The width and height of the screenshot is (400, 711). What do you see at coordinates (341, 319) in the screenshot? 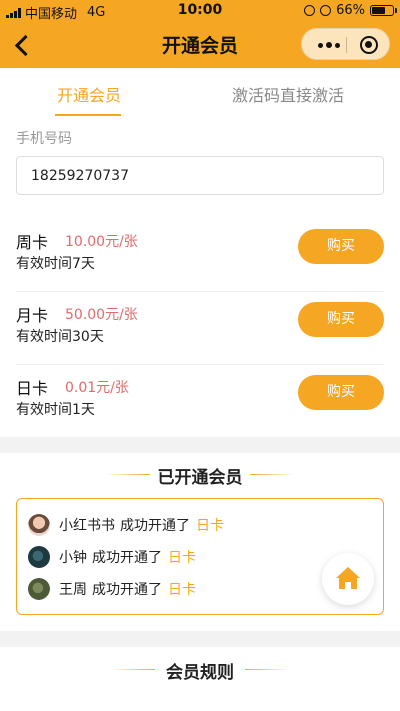
I see `buy-button-month: 购买` at bounding box center [341, 319].